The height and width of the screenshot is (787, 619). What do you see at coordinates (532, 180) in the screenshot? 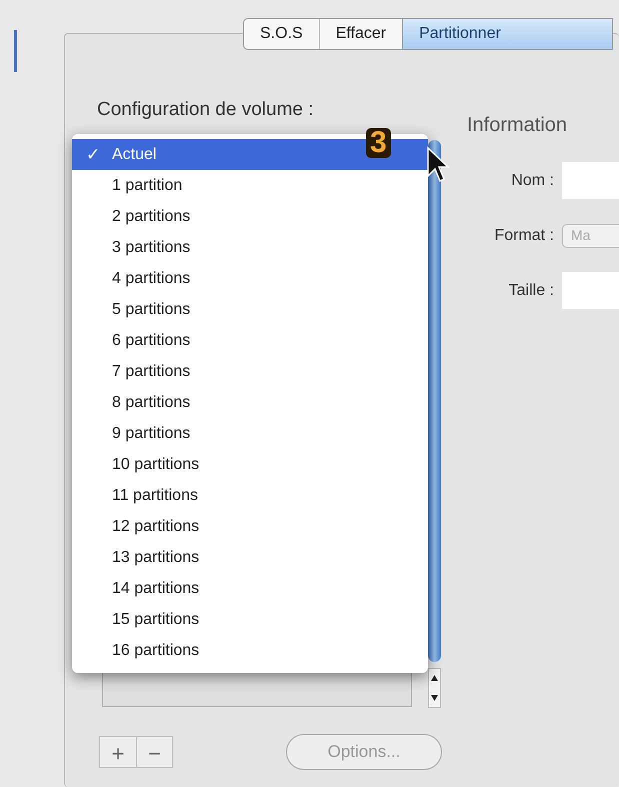
I see `field-label: Nom :` at bounding box center [532, 180].